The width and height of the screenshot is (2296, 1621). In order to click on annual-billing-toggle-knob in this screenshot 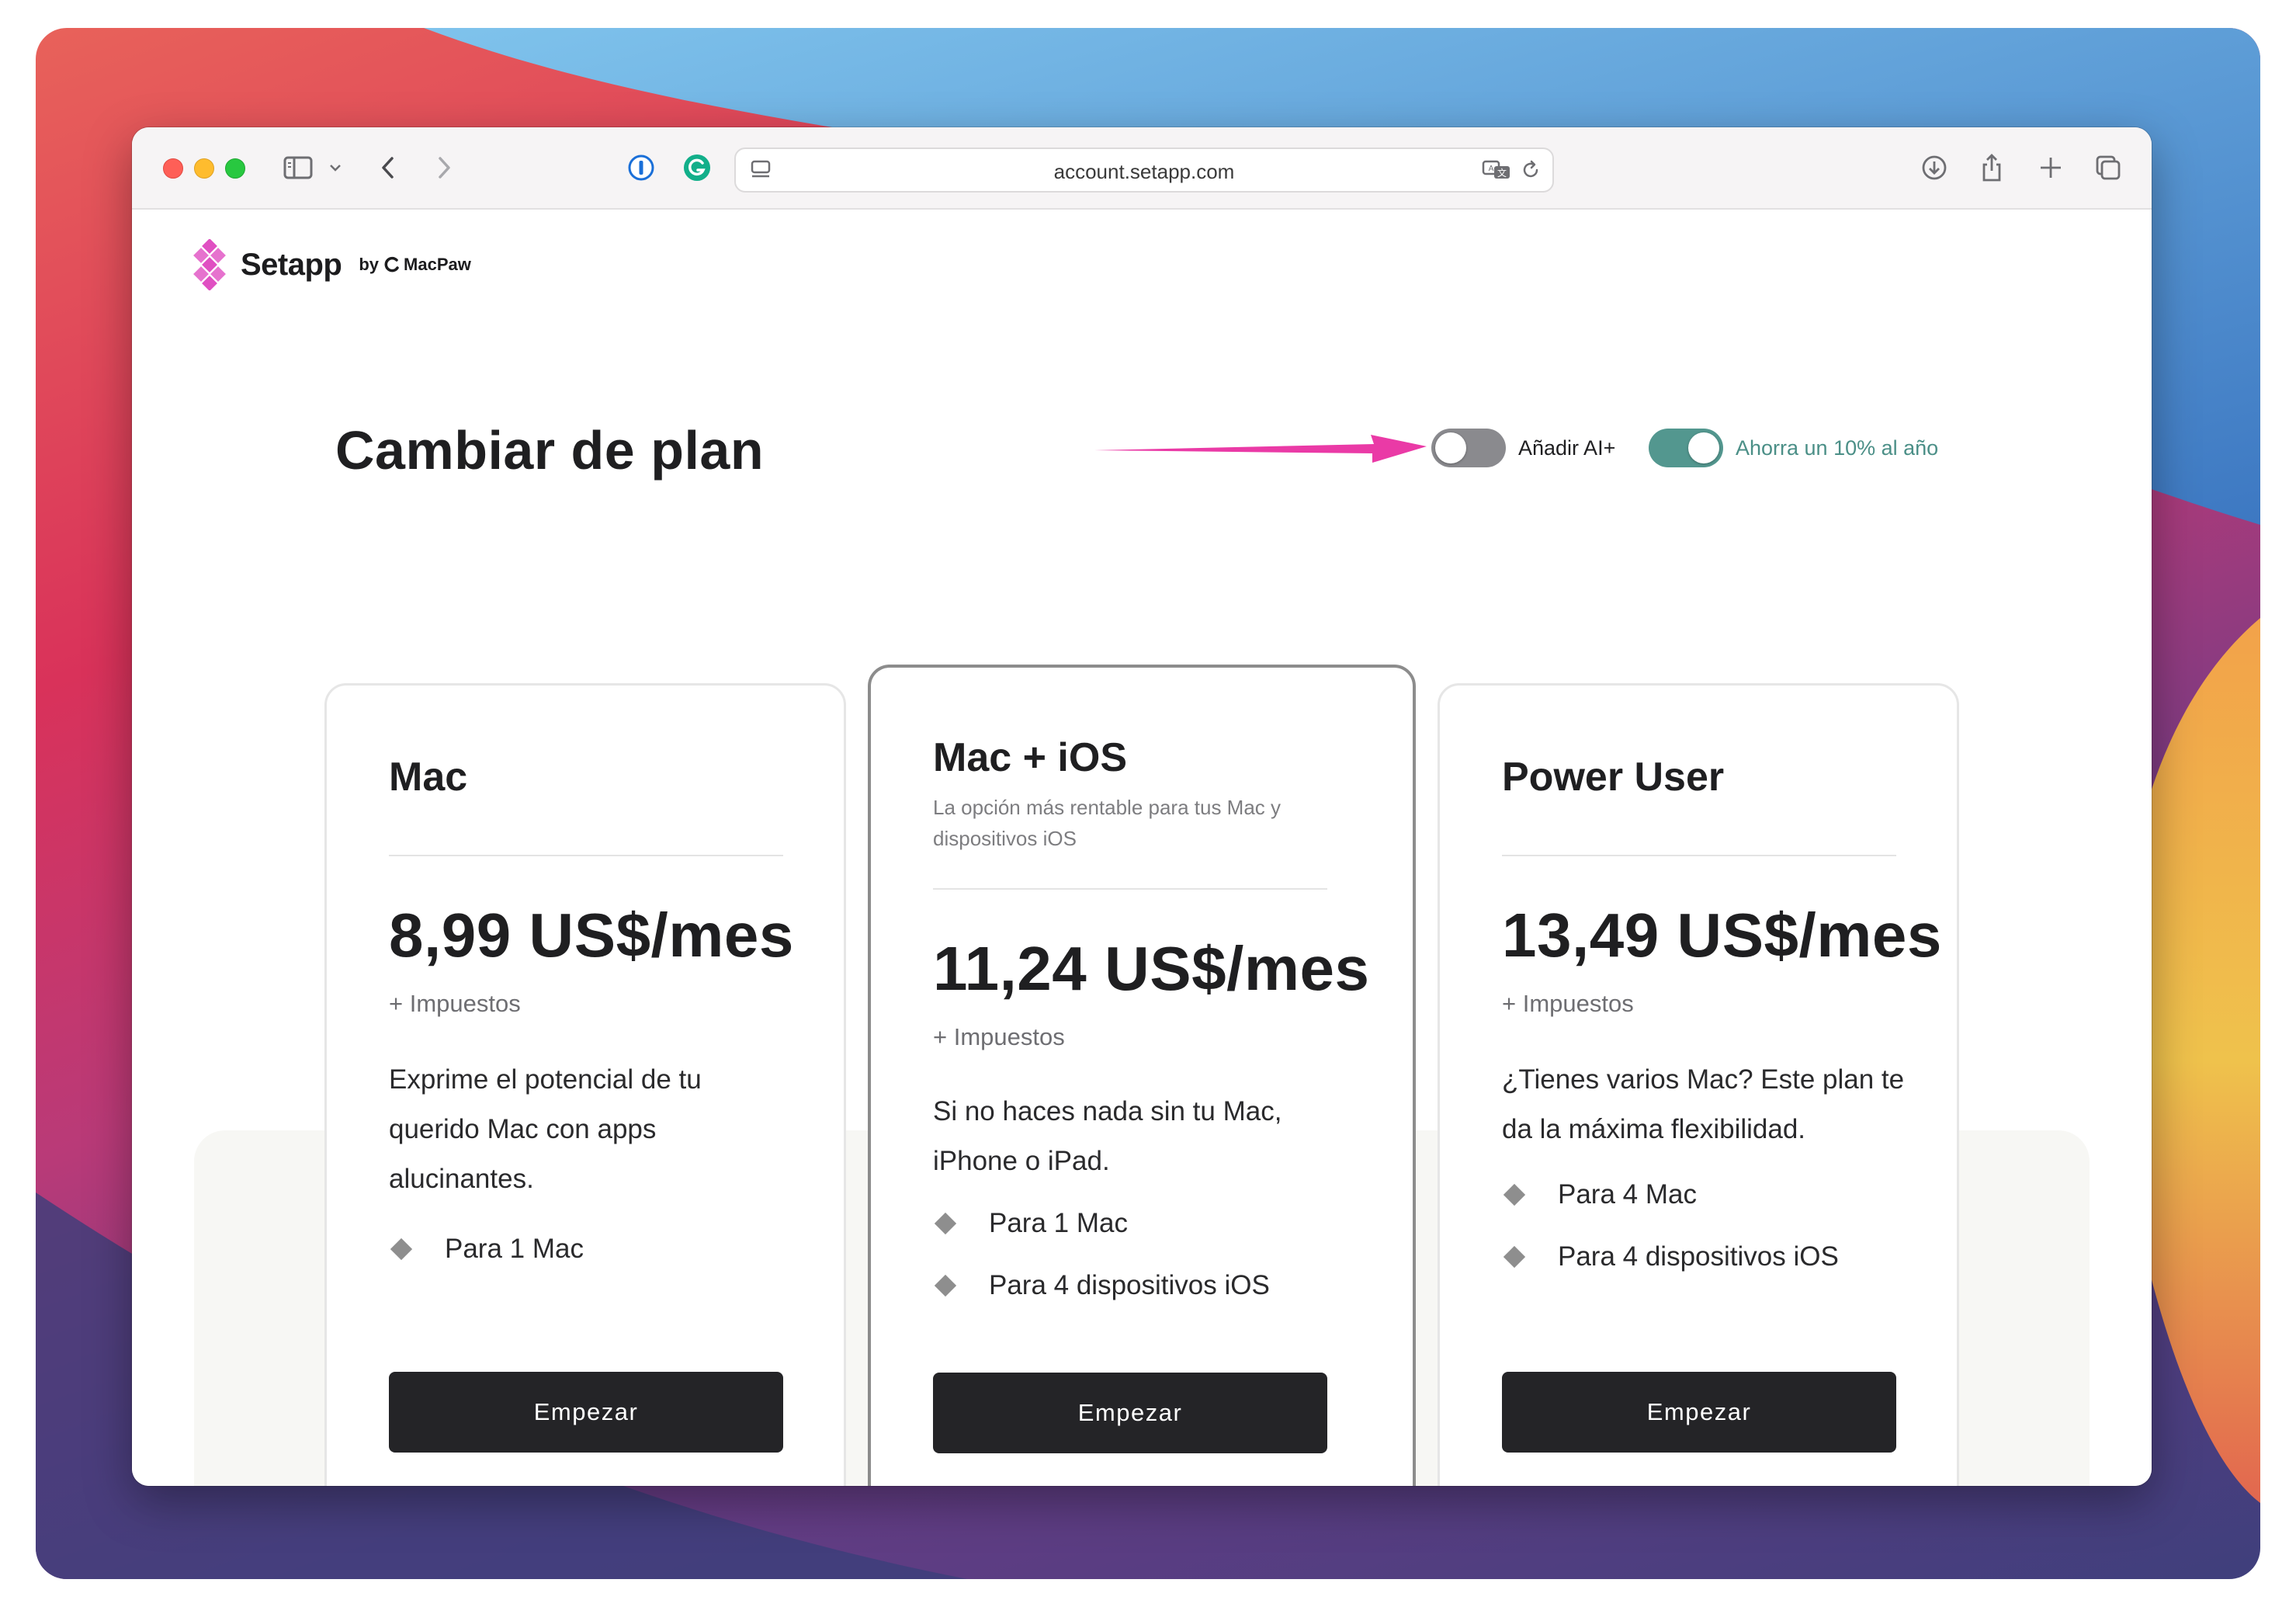, I will do `click(1703, 447)`.